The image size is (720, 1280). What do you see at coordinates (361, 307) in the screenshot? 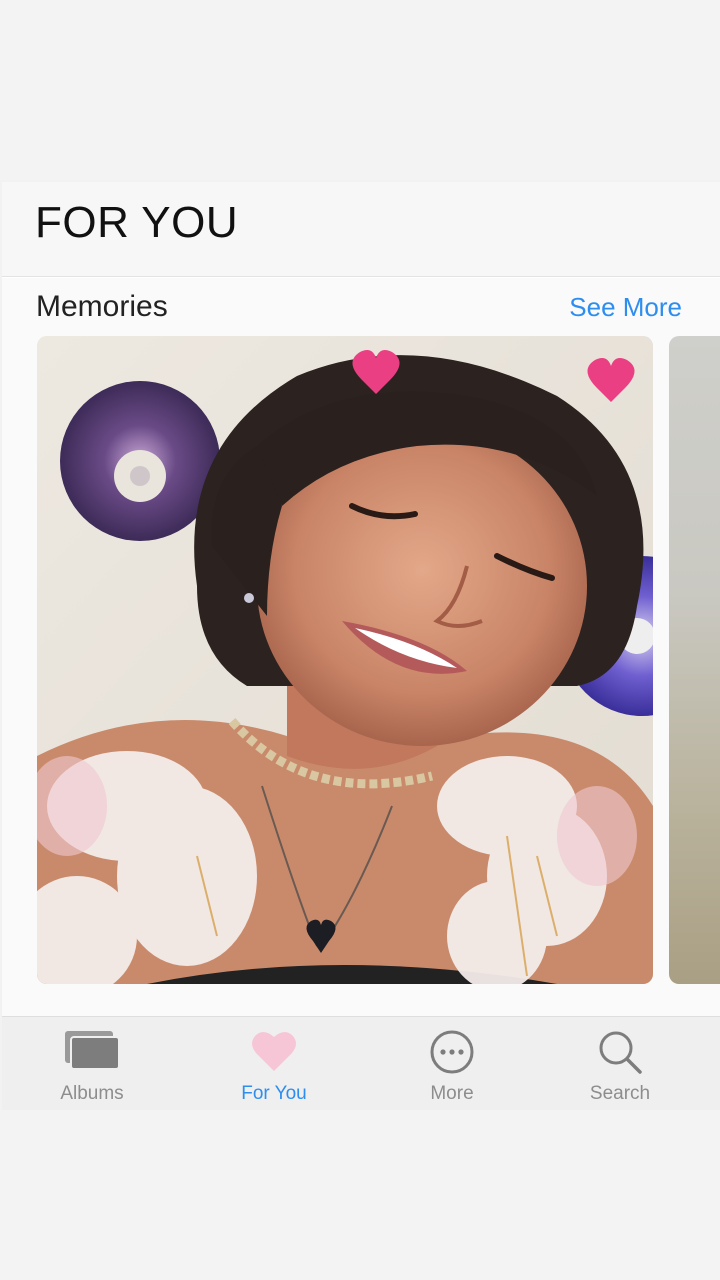
I see `memories-section-header: Memories See More` at bounding box center [361, 307].